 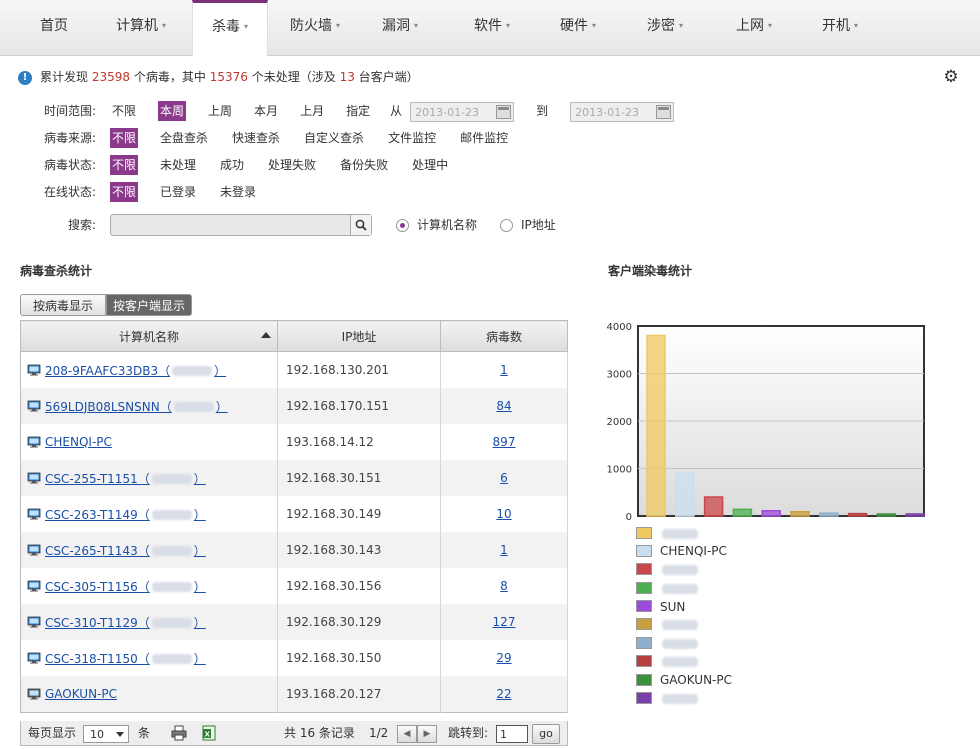 What do you see at coordinates (504, 478) in the screenshot?
I see `virus-count-link: 6` at bounding box center [504, 478].